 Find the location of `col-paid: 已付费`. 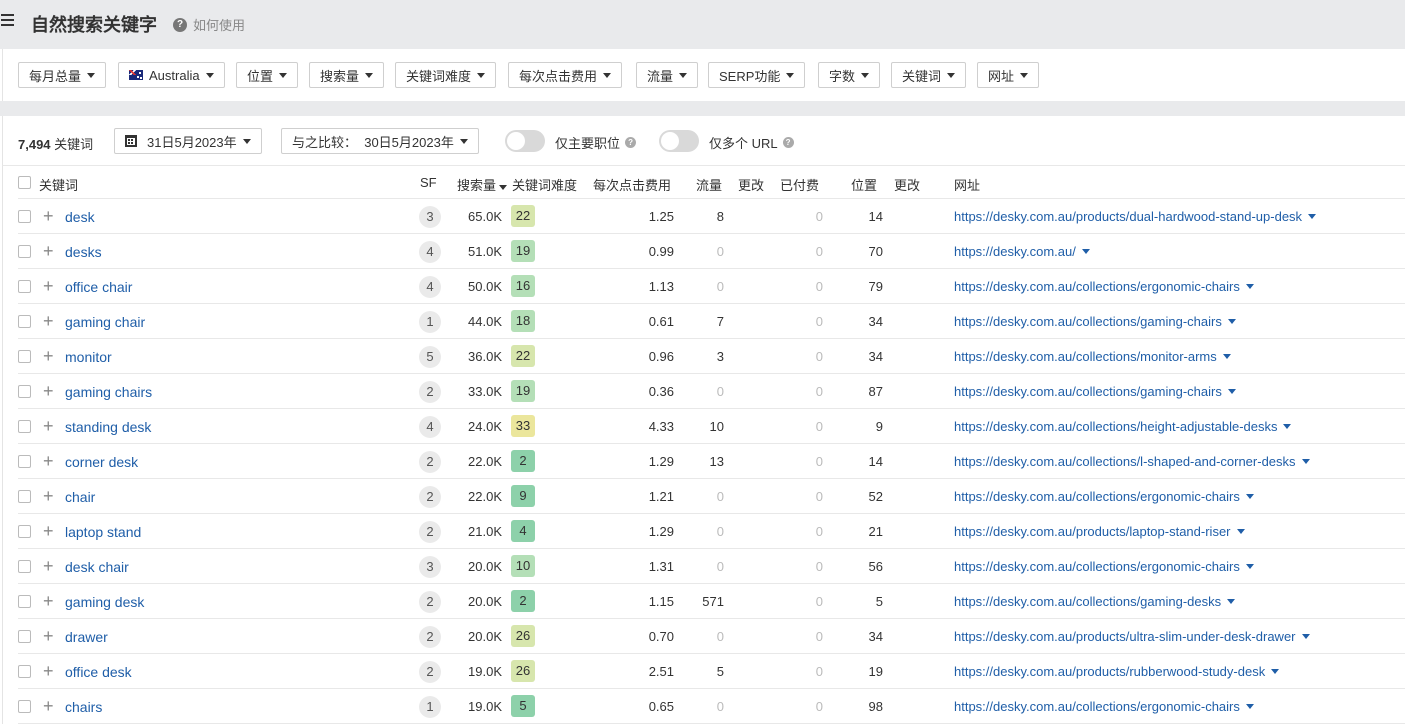

col-paid: 已付费 is located at coordinates (799, 184).